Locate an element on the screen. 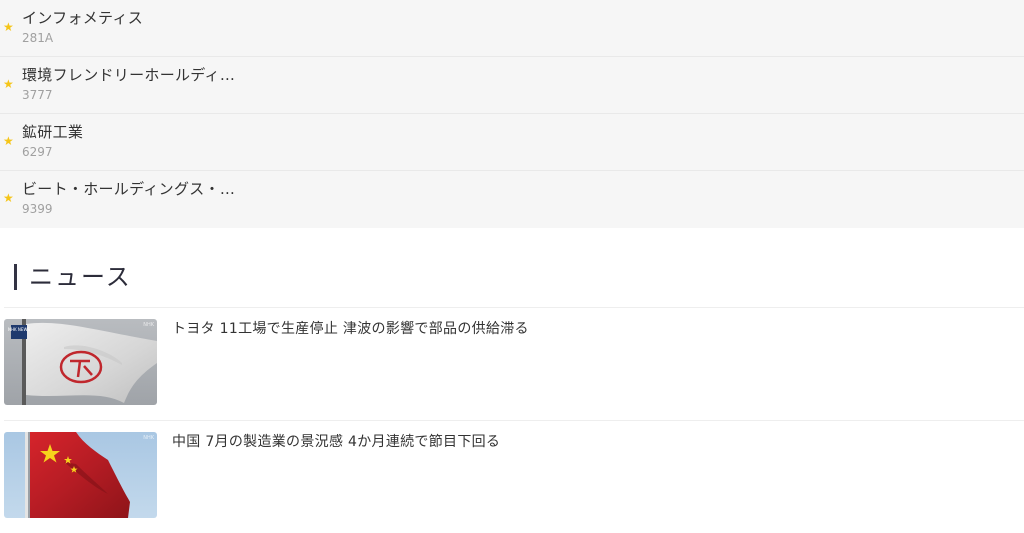 Image resolution: width=1024 pixels, height=533 pixels. news-heading-text: ニュース is located at coordinates (80, 277).